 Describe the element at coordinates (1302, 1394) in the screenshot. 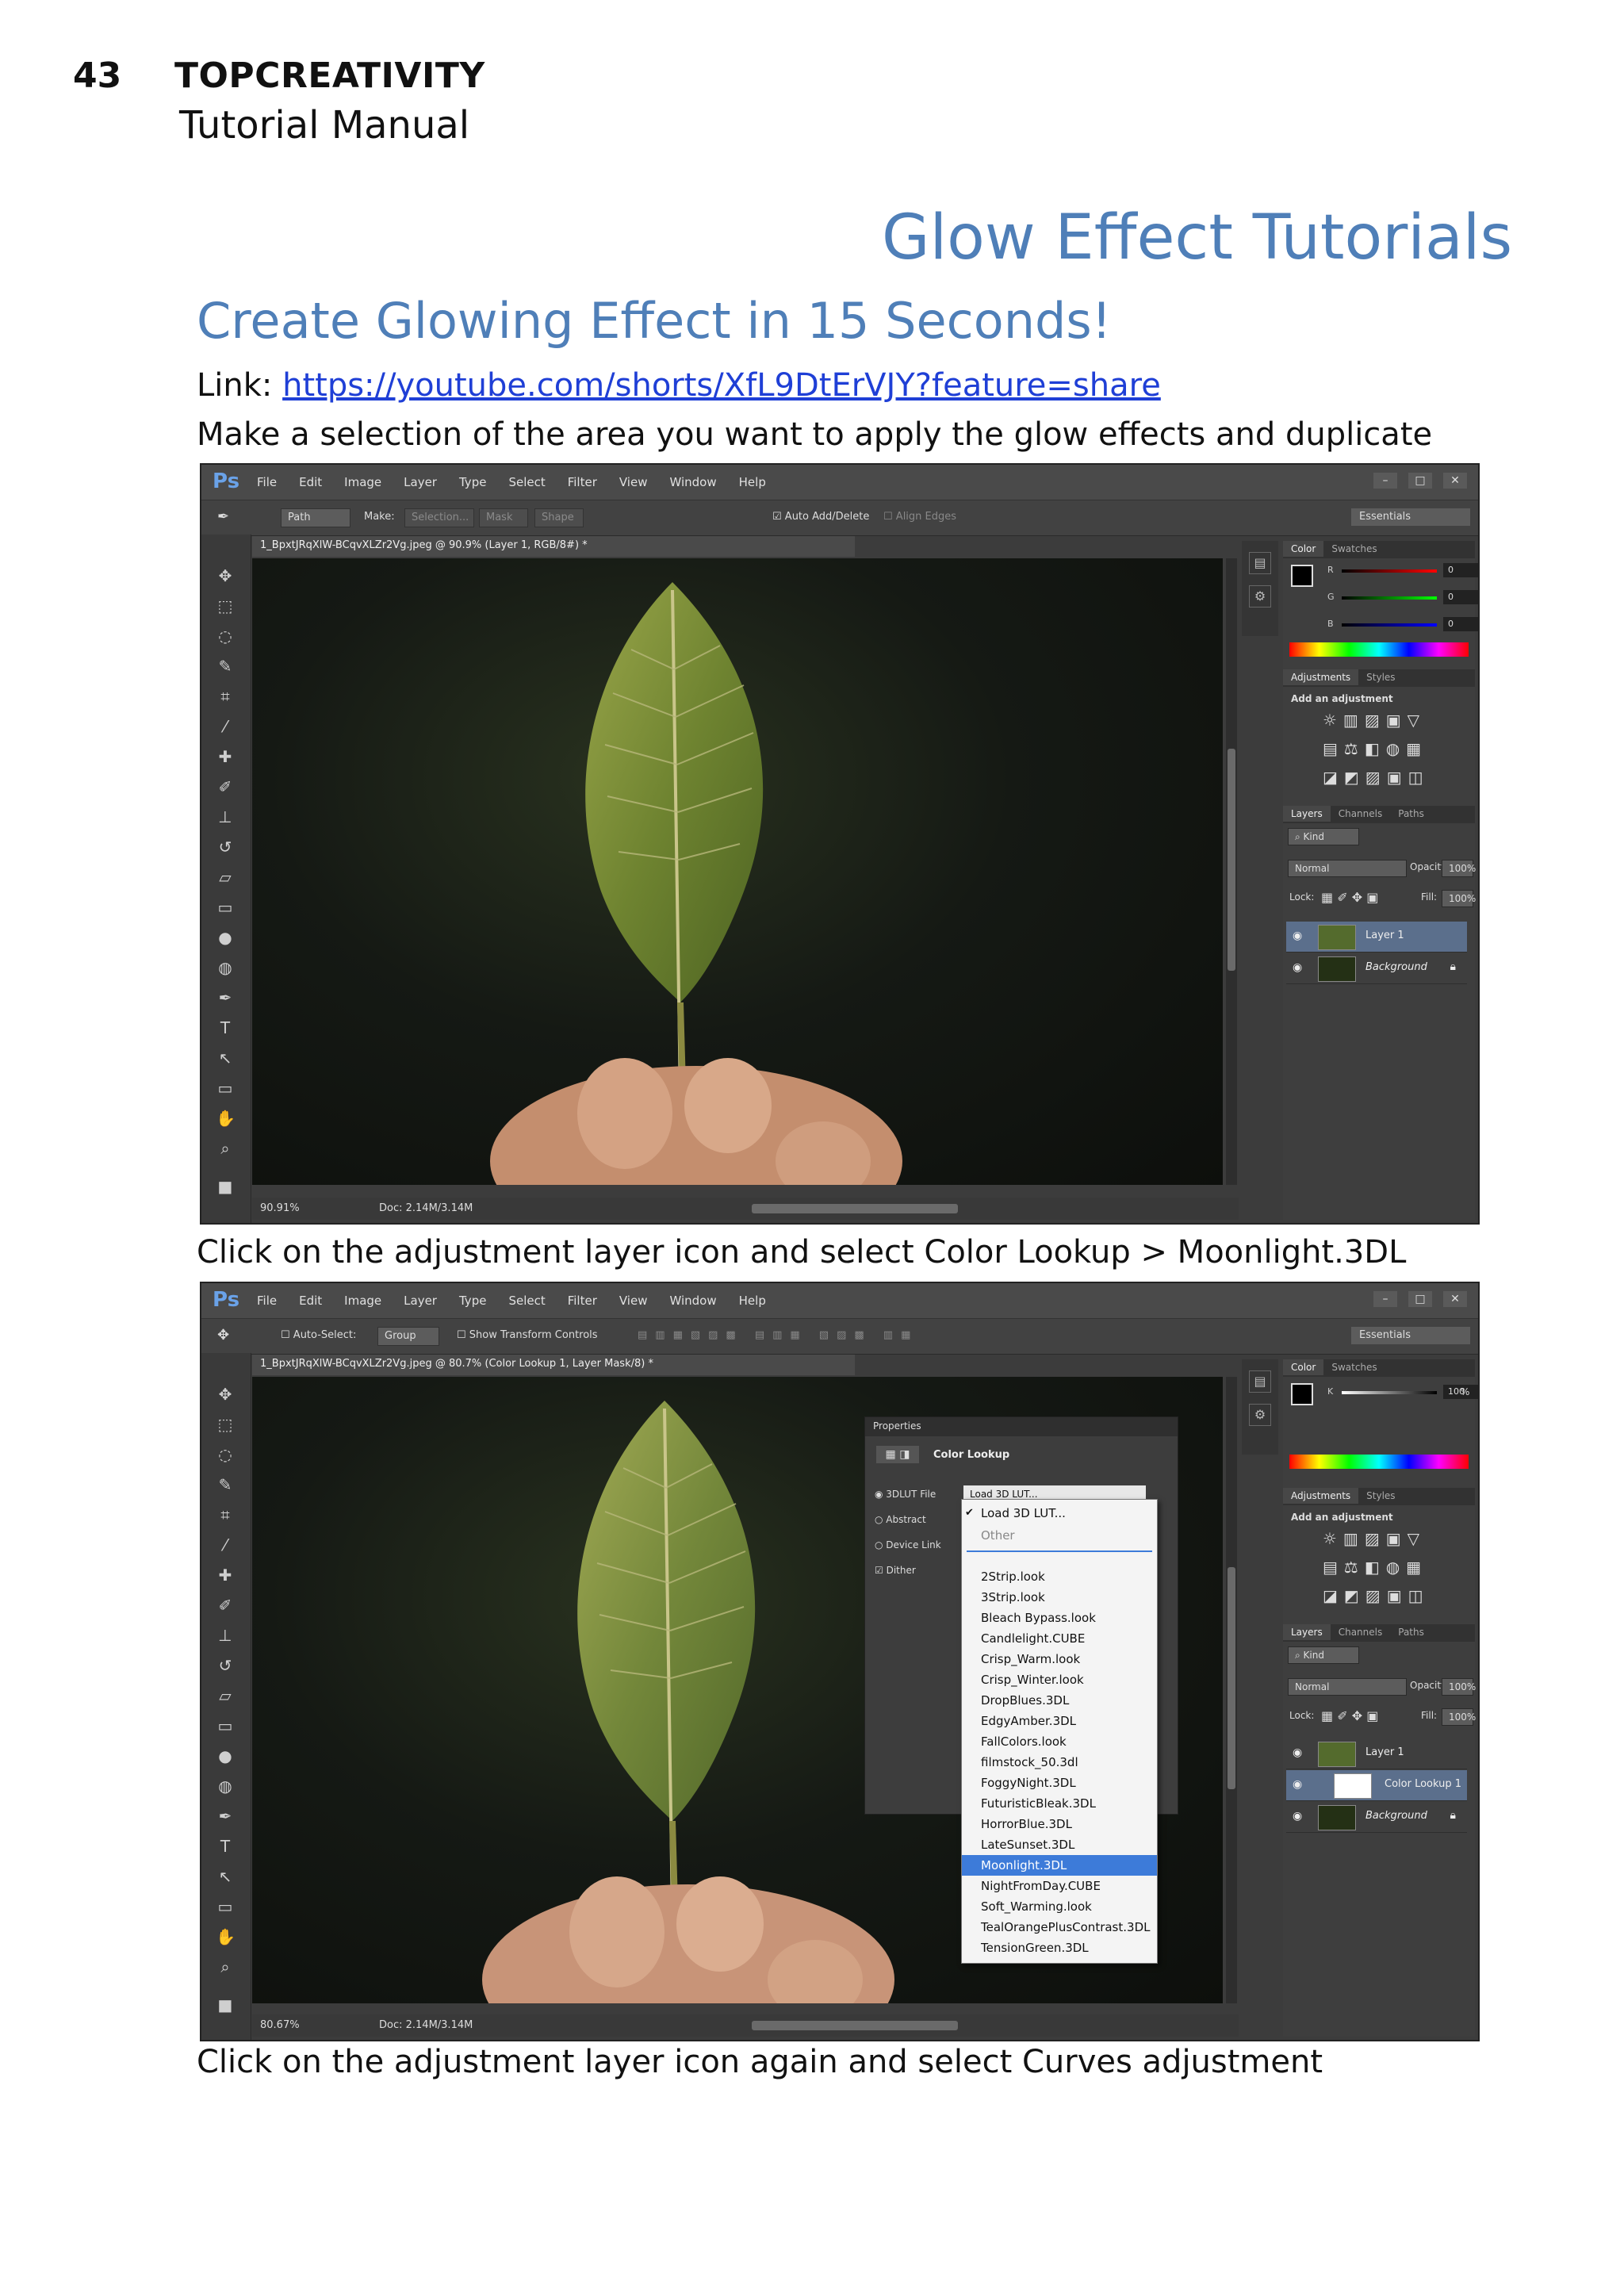

I see `foreground-color-swatch` at that location.